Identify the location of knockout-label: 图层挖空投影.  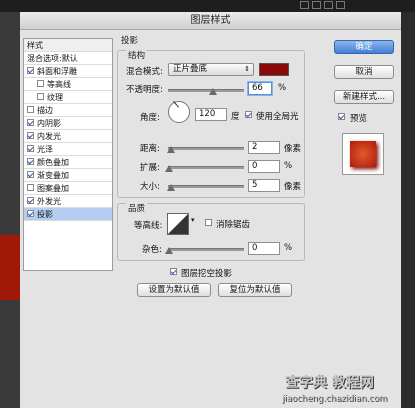
(207, 274).